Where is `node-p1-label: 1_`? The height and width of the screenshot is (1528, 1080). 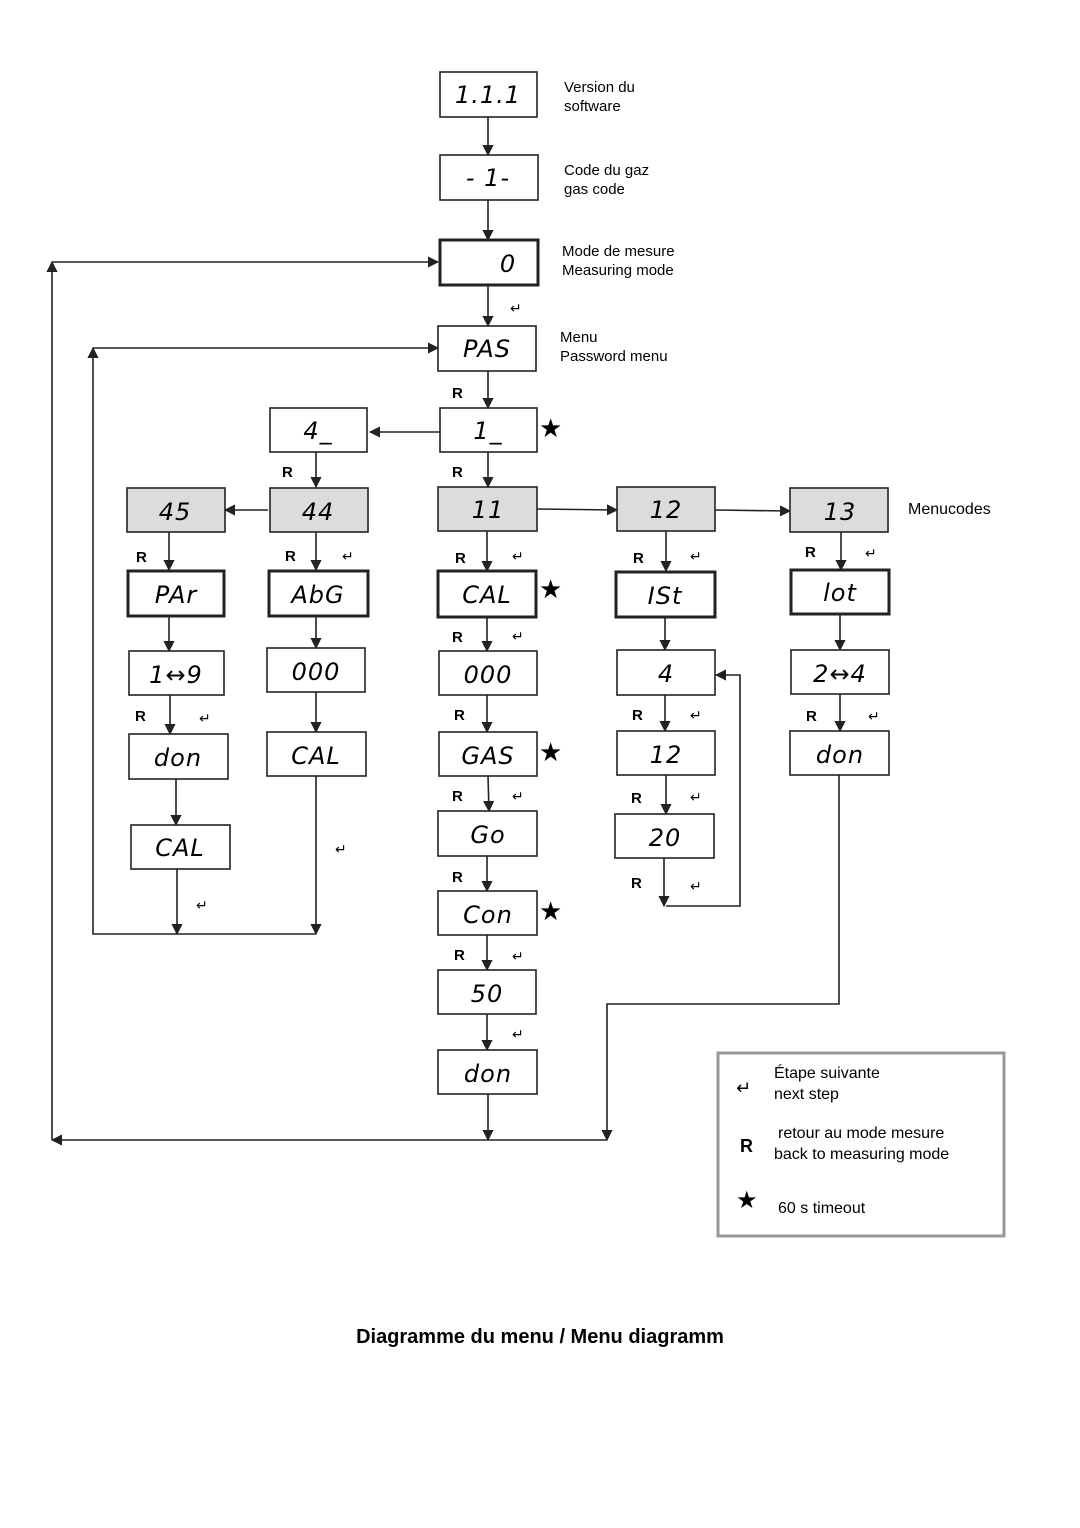
node-p1-label: 1_ is located at coordinates (487, 431).